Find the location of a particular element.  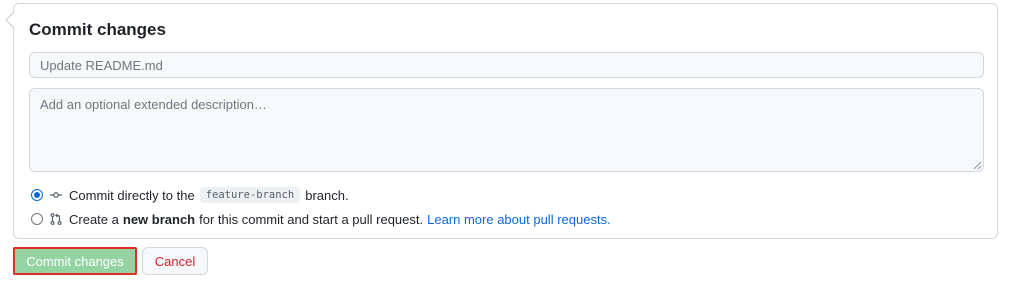

new-branch-radio is located at coordinates (37, 219).